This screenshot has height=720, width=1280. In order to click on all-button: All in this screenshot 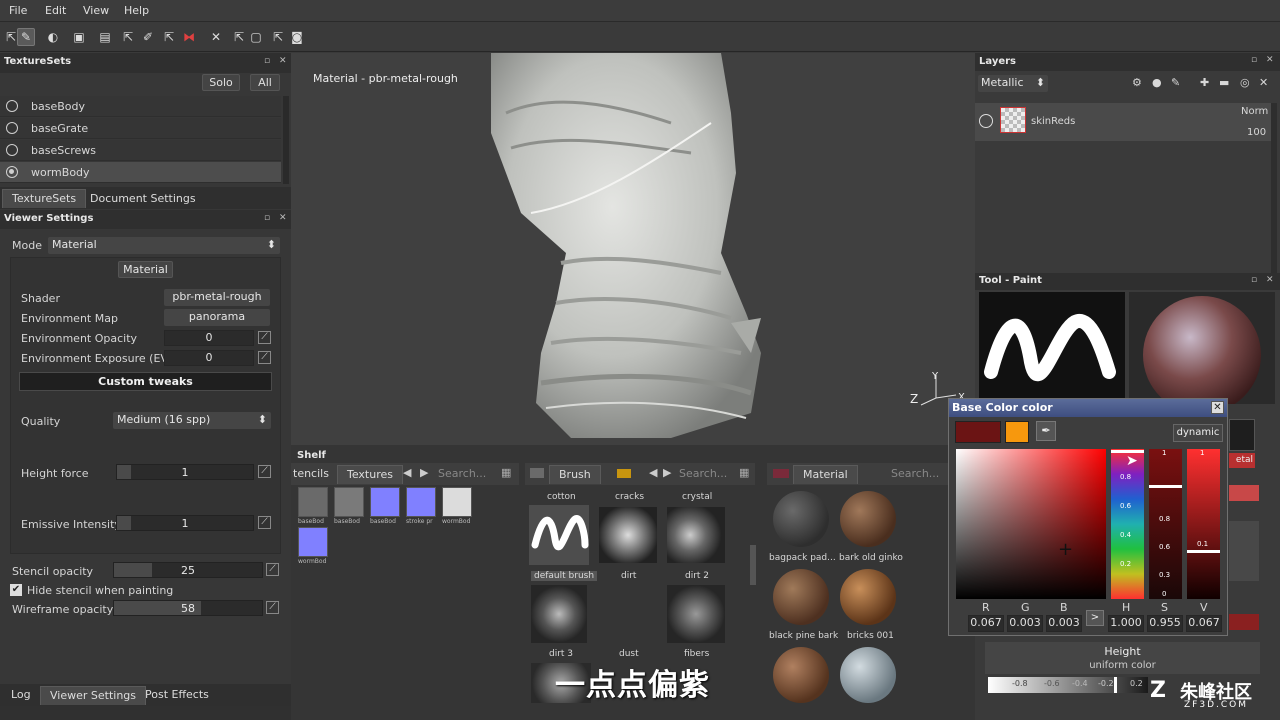, I will do `click(265, 82)`.